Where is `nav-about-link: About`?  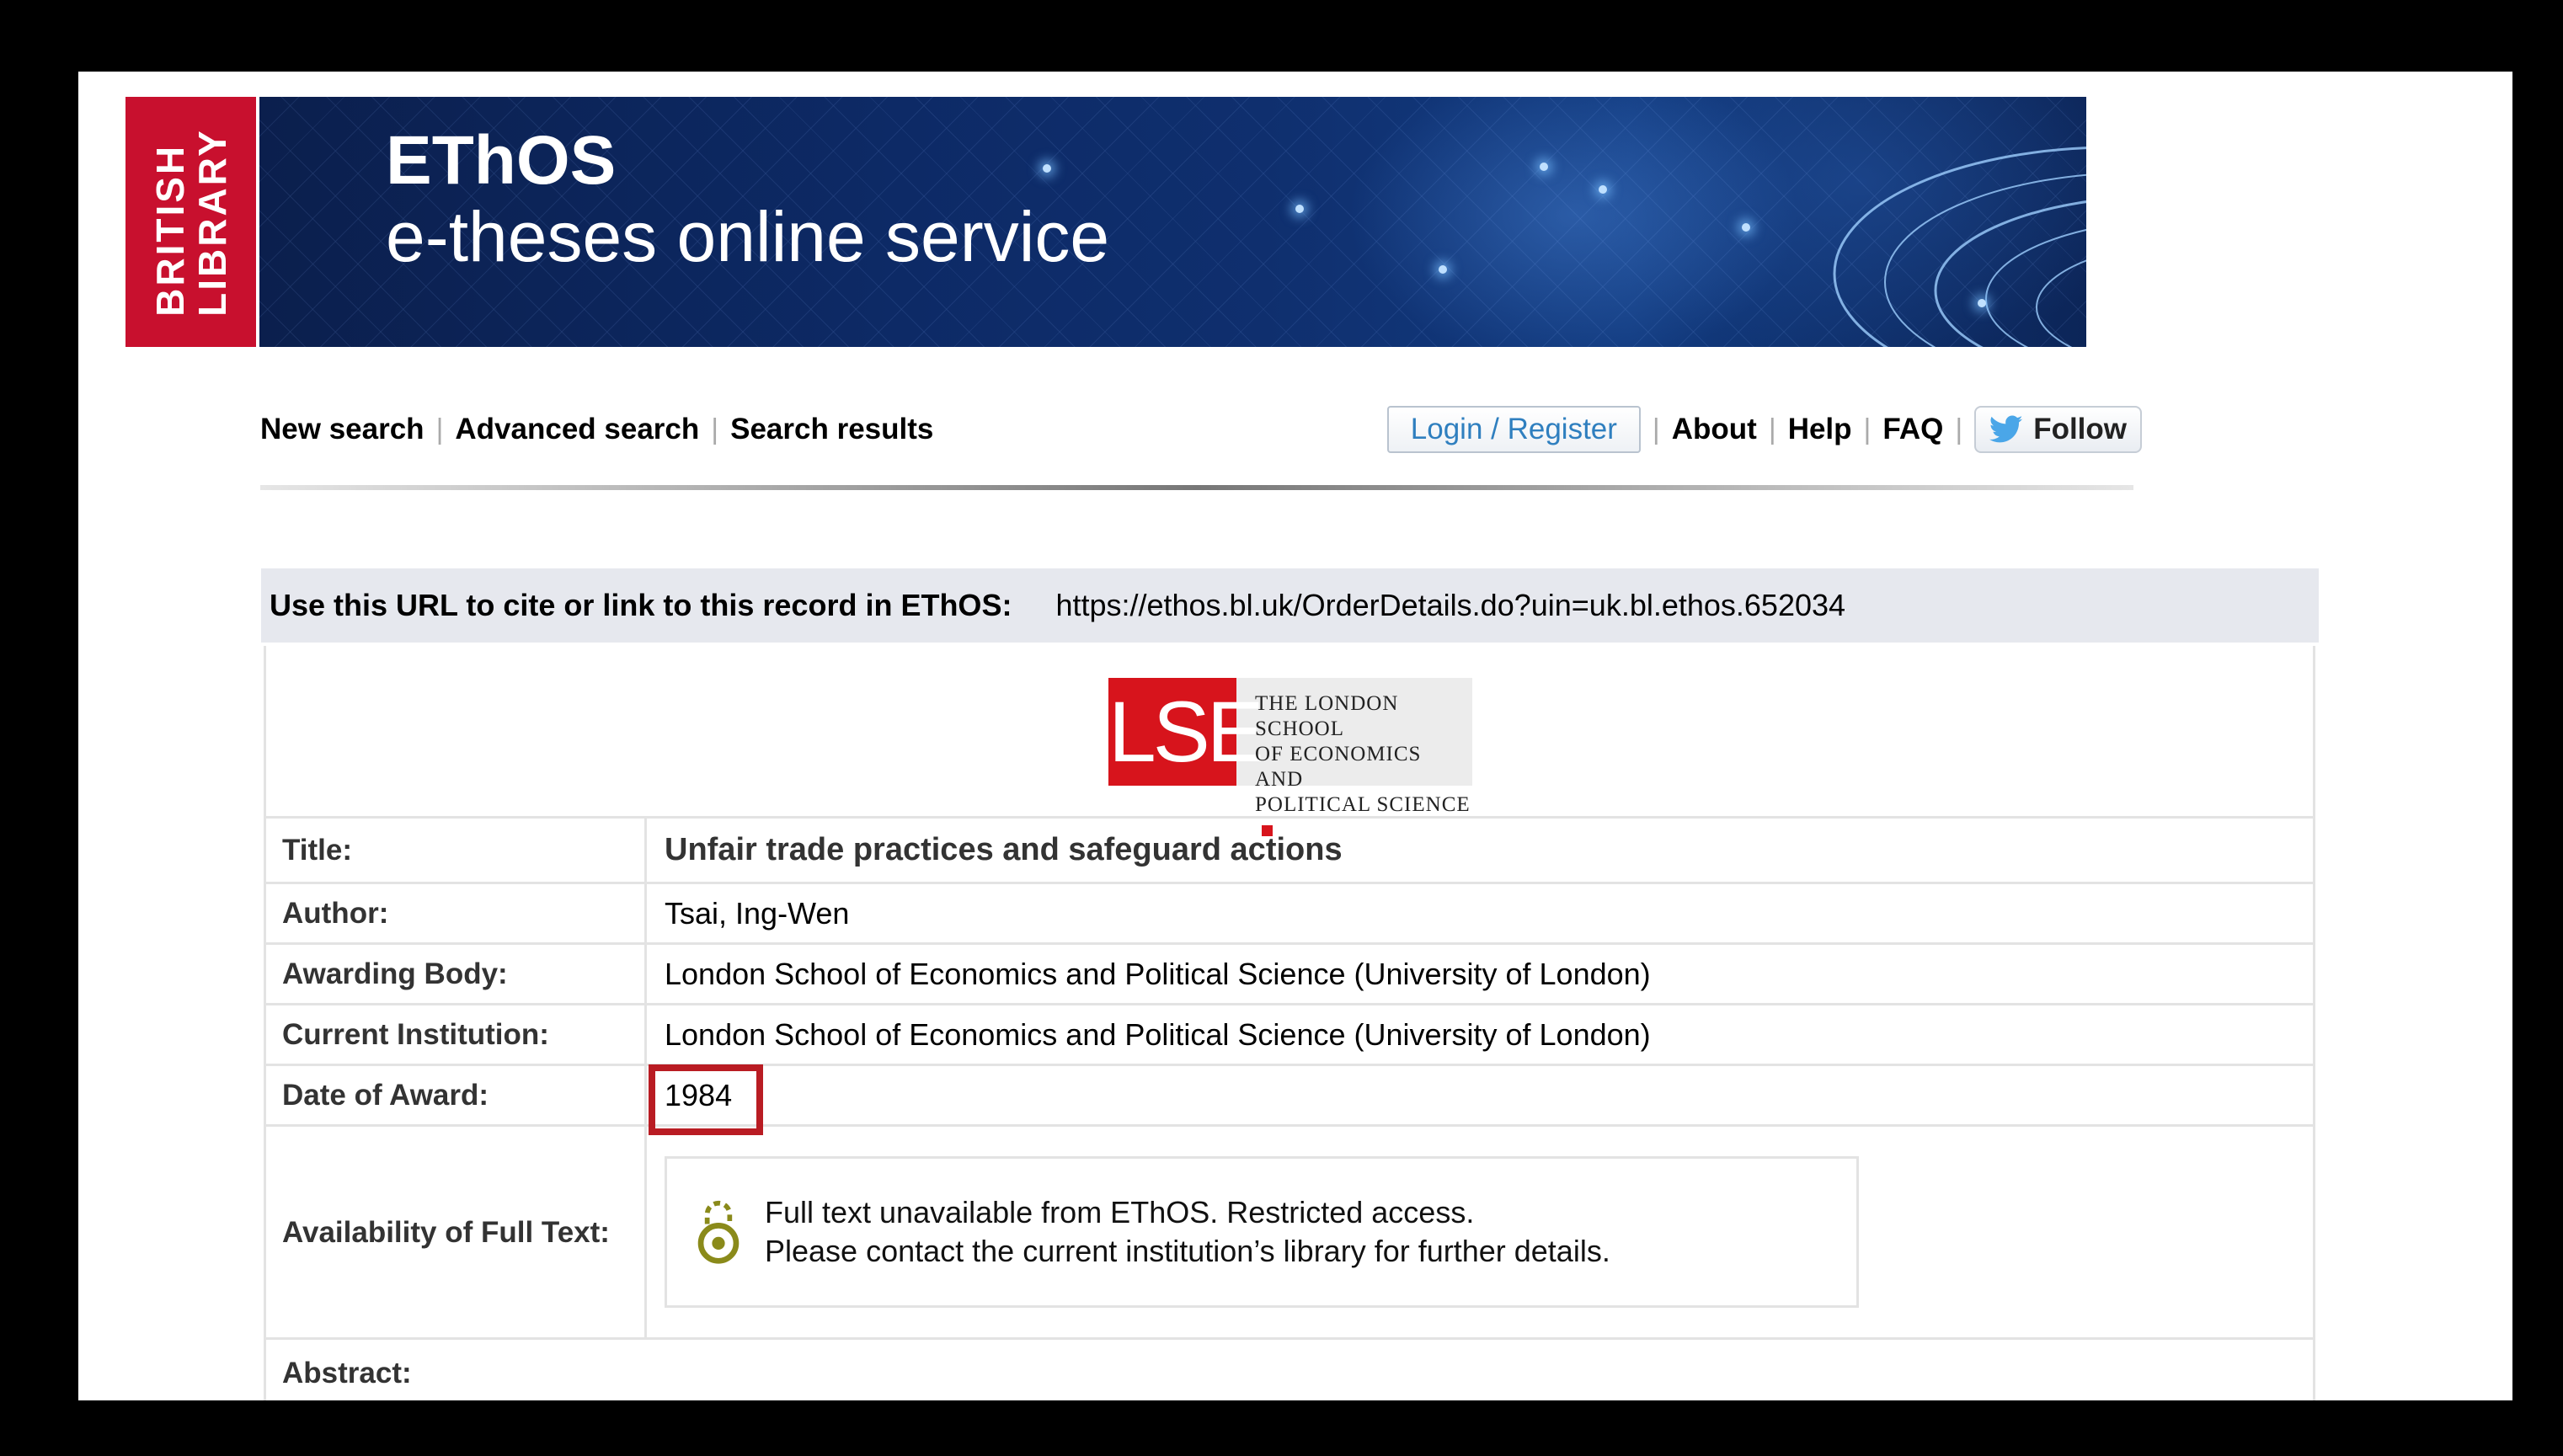 nav-about-link: About is located at coordinates (1715, 429).